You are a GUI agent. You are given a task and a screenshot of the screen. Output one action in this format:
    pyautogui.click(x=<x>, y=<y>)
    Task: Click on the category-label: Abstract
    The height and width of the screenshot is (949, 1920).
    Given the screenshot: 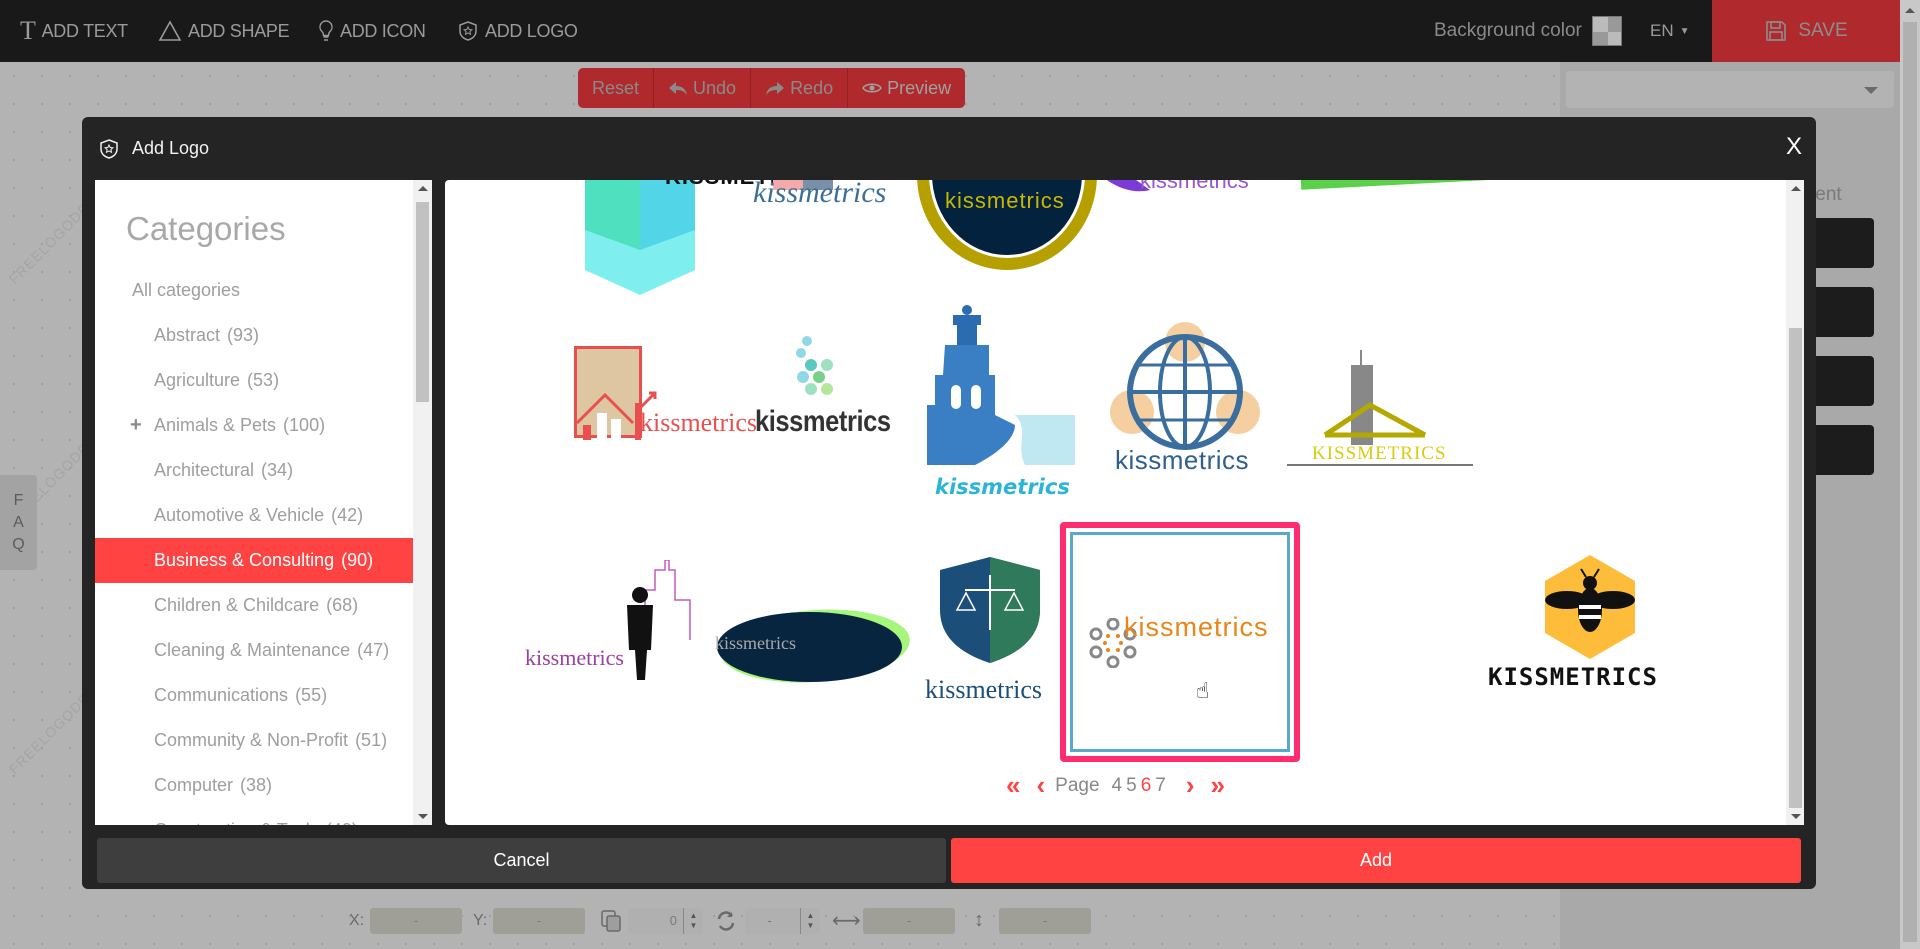 What is the action you would take?
    pyautogui.click(x=187, y=335)
    